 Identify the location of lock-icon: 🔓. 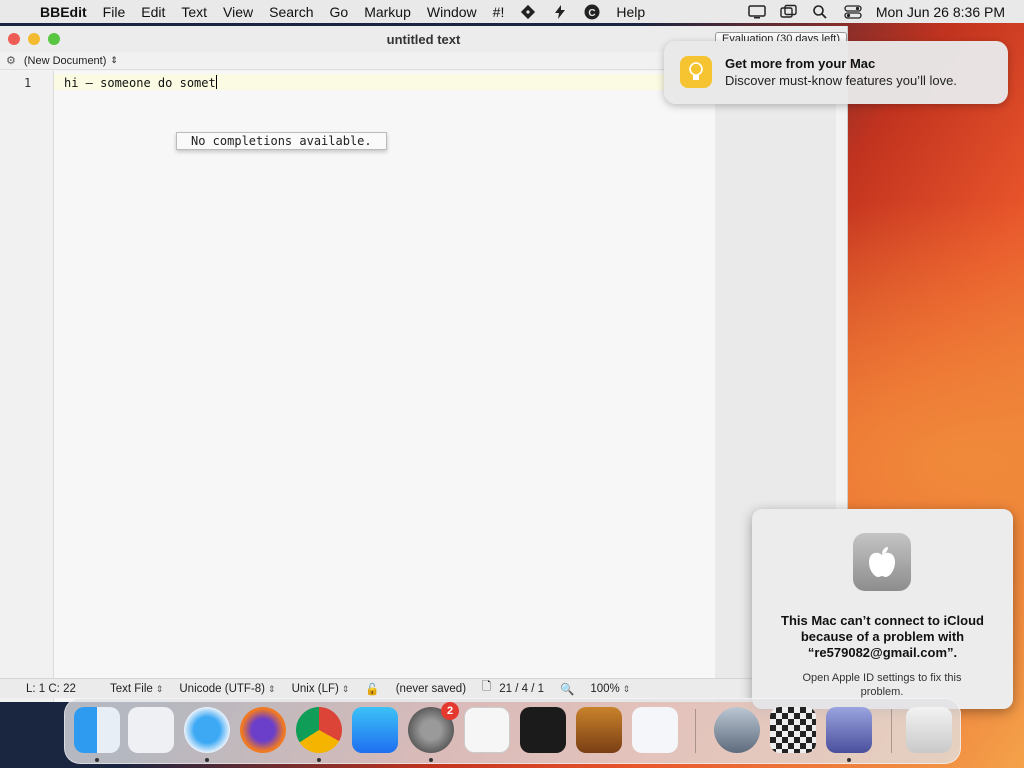
(372, 689).